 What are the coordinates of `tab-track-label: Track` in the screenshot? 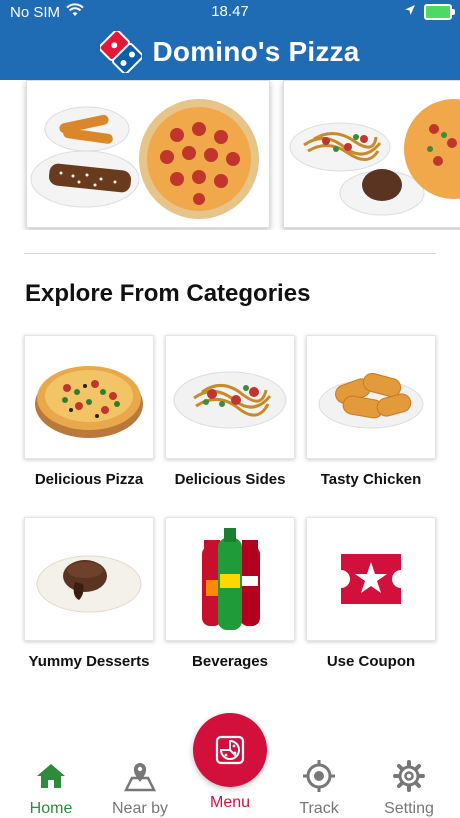 It's located at (319, 808).